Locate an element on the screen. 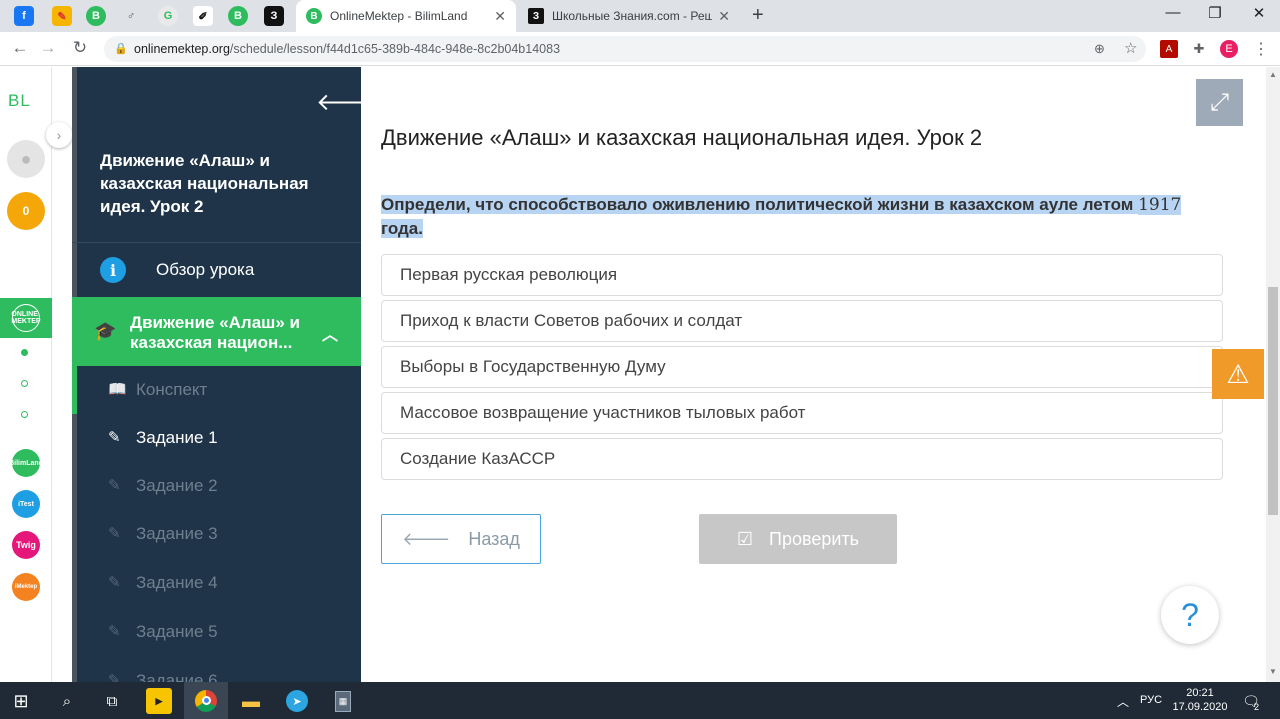 Image resolution: width=1280 pixels, height=719 pixels. sidebar-item-task-3: ✎ Задание 3 is located at coordinates (216, 534).